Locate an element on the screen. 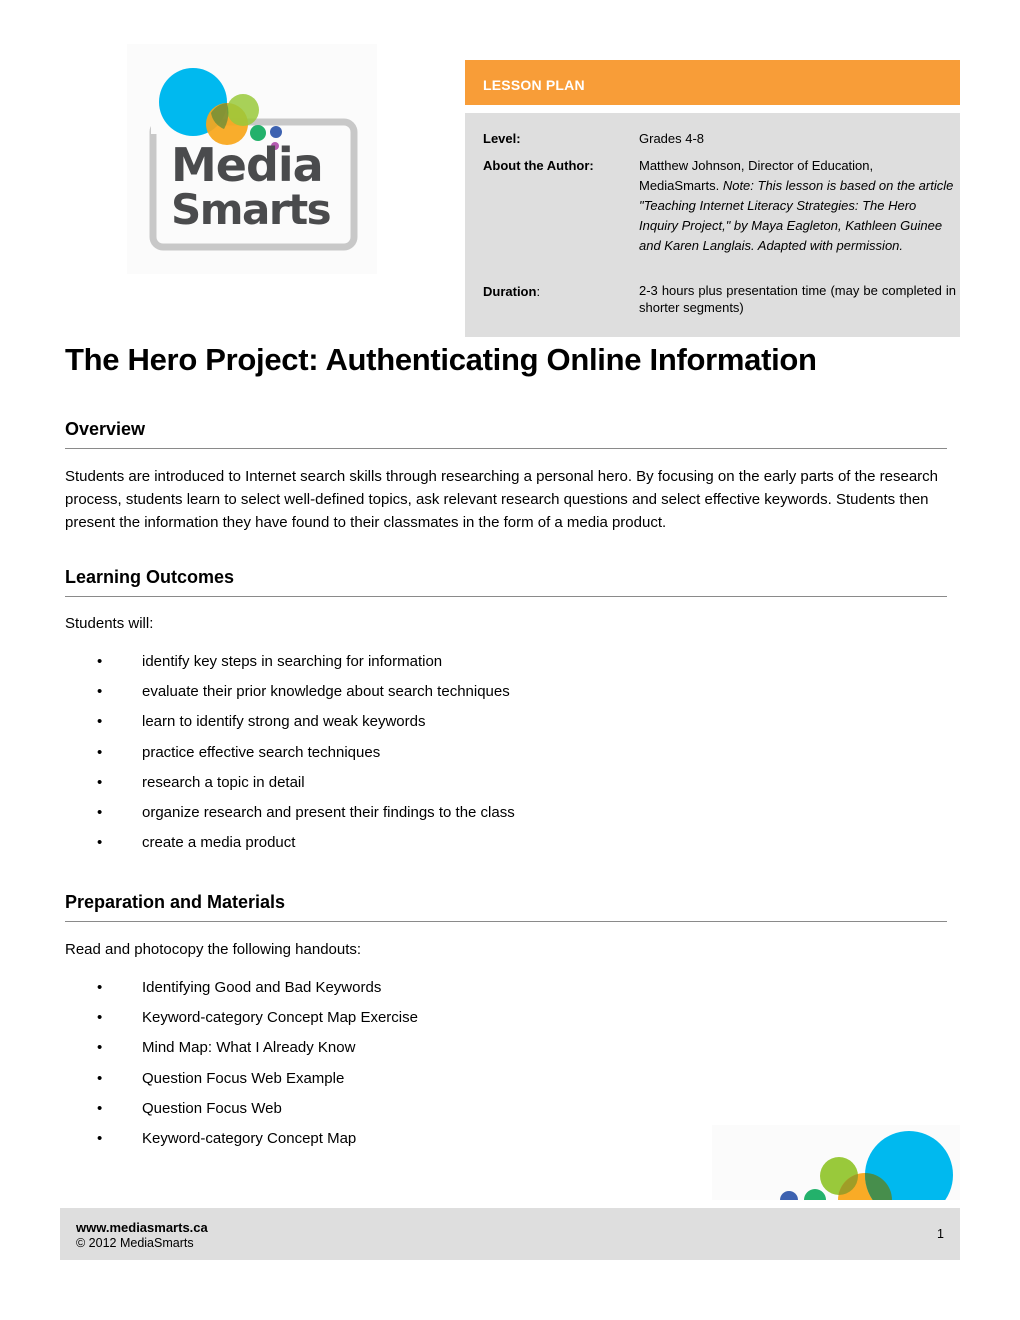 The width and height of the screenshot is (1020, 1320). logo-green-circle is located at coordinates (243, 110).